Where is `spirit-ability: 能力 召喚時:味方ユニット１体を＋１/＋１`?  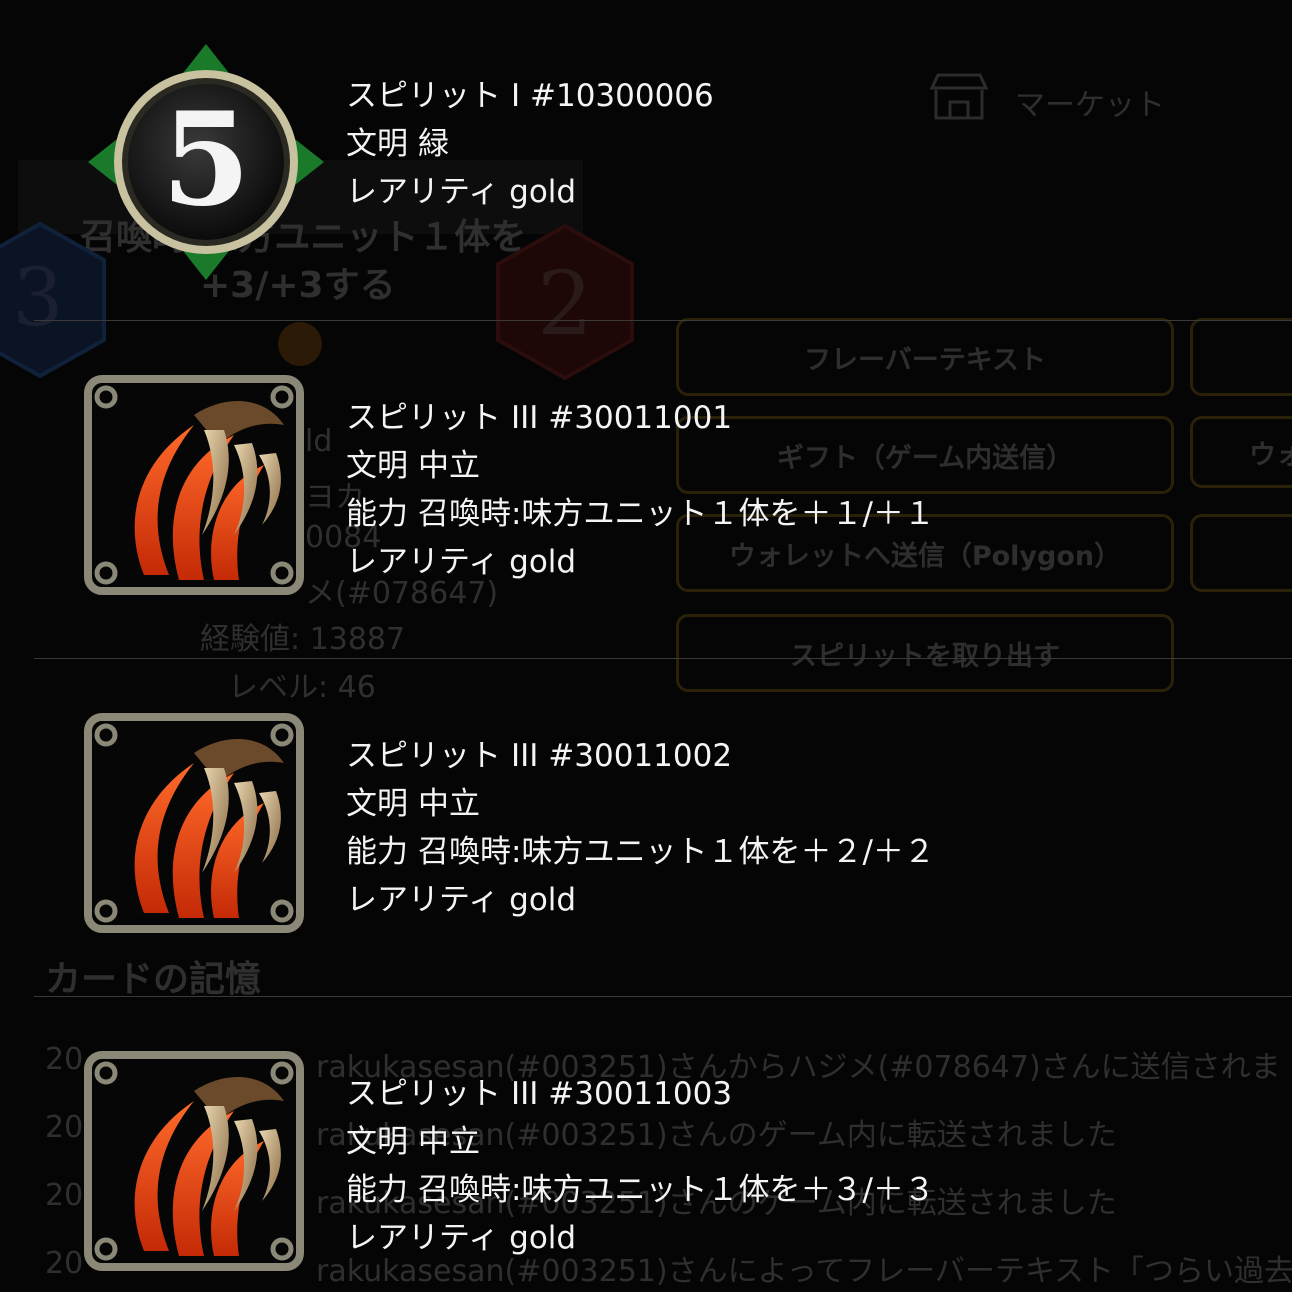
spirit-ability: 能力 召喚時:味方ユニット１体を＋１/＋１ is located at coordinates (640, 514).